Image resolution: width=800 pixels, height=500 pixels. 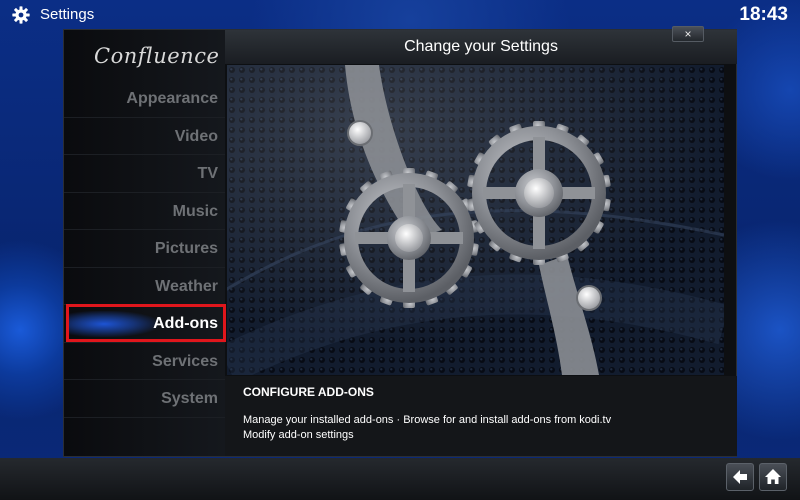 What do you see at coordinates (688, 34) in the screenshot?
I see `close-button: ×` at bounding box center [688, 34].